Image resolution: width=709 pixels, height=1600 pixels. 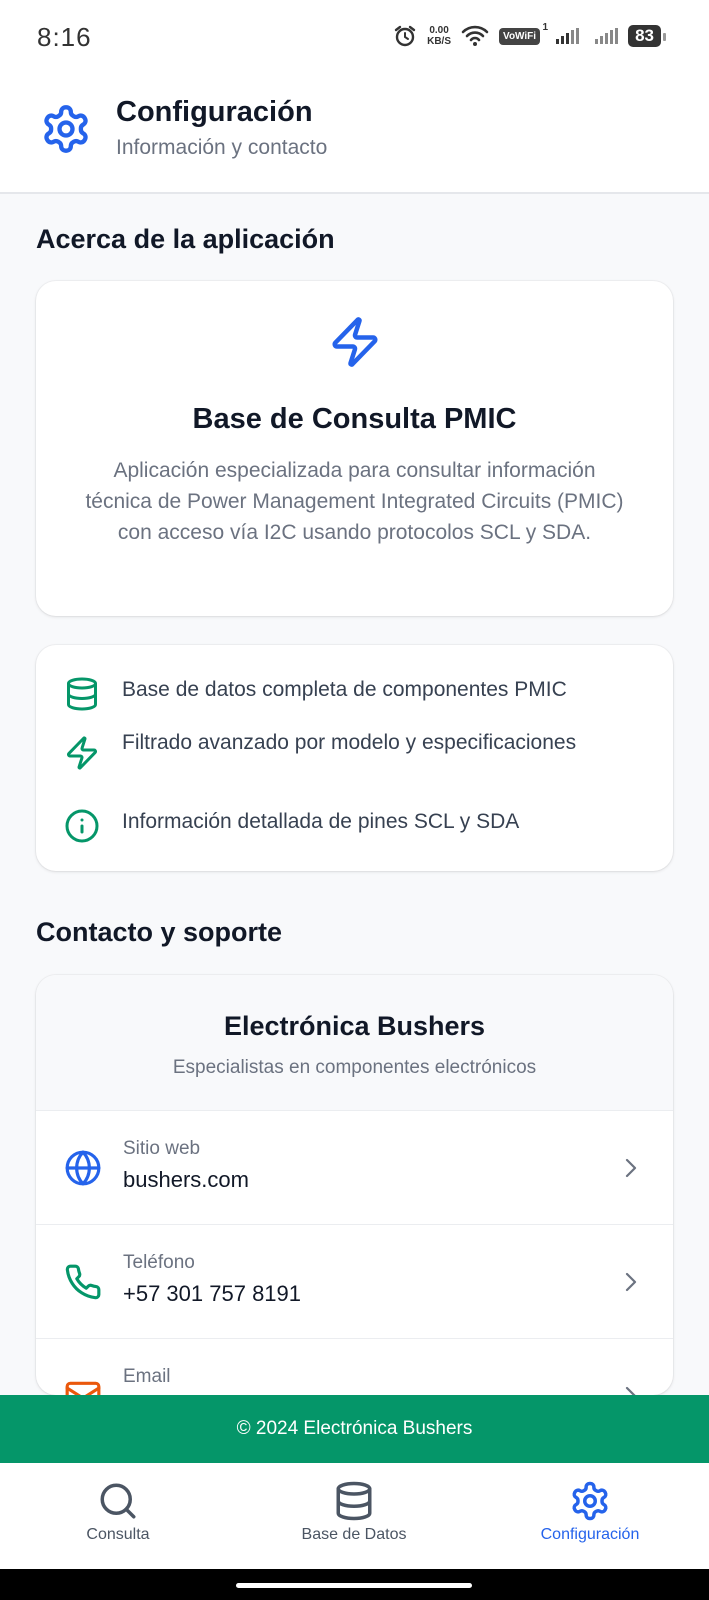 What do you see at coordinates (545, 27) in the screenshot?
I see `vowifi-sim: 1` at bounding box center [545, 27].